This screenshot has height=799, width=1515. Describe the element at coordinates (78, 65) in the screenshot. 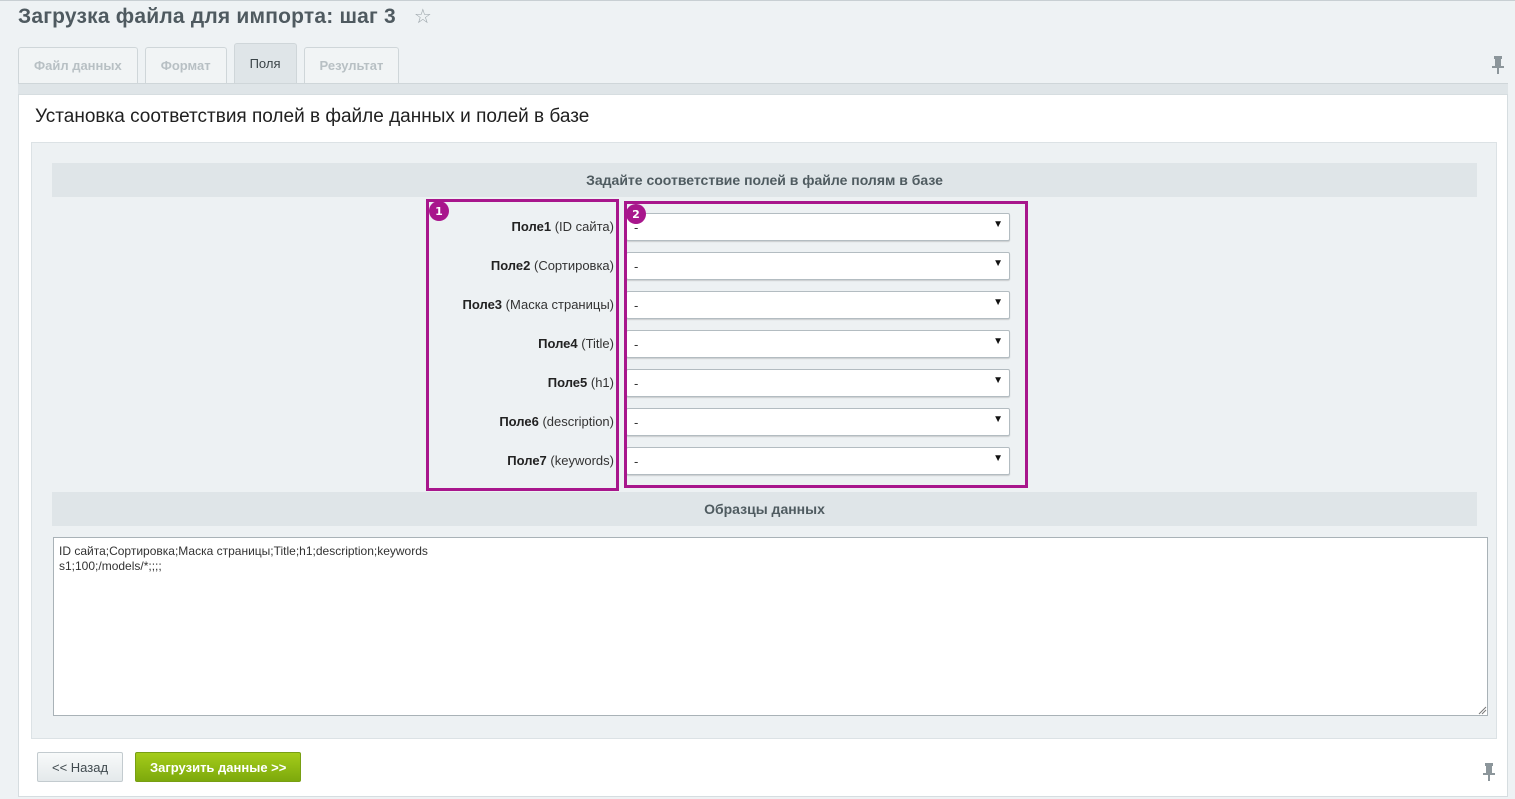

I see `tab-data-file: Файл данных` at that location.